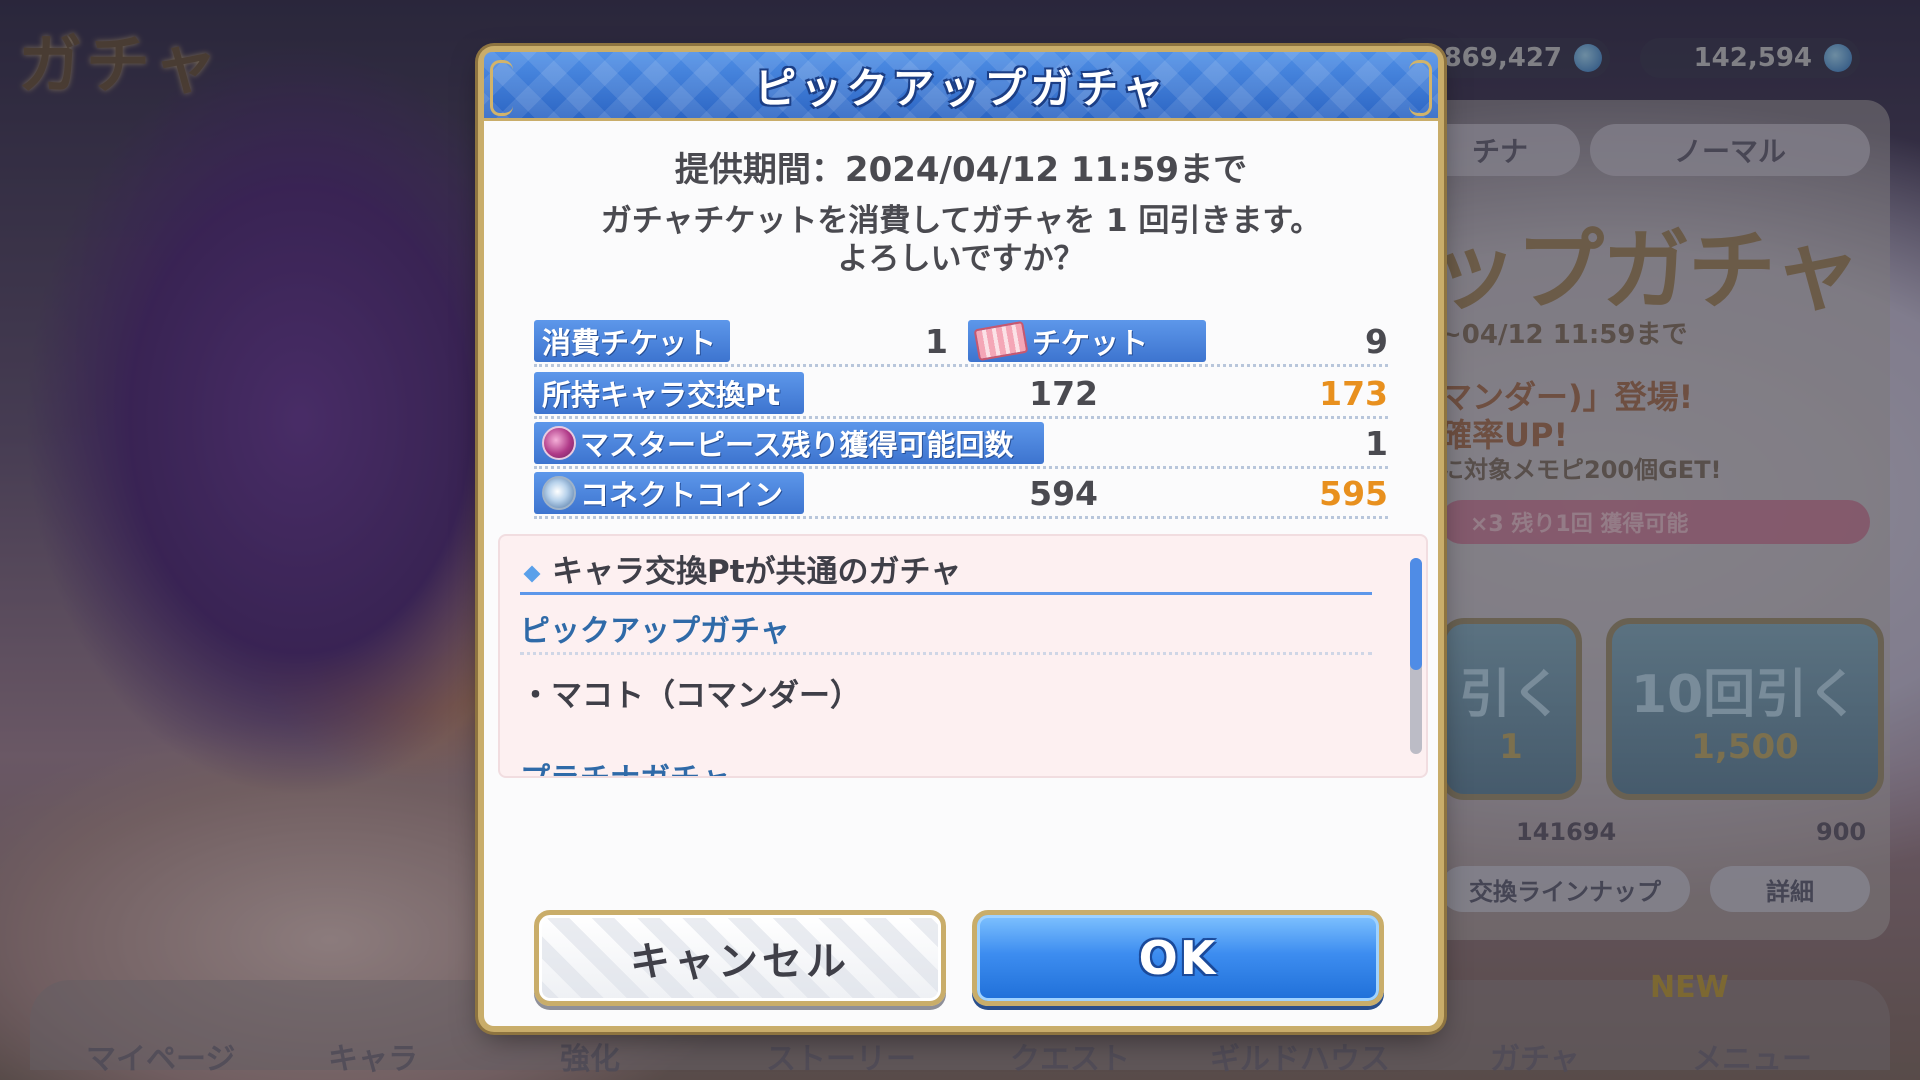 The width and height of the screenshot is (1920, 1080). I want to click on ticket-label-box: チケット, so click(1087, 341).